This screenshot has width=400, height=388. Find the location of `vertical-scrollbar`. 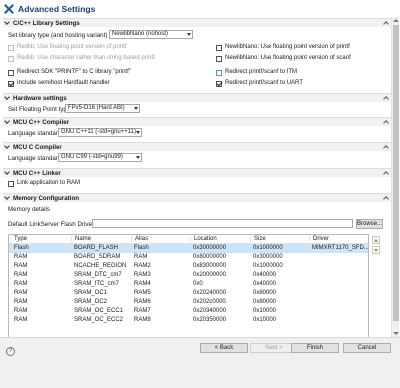

vertical-scrollbar is located at coordinates (395, 177).